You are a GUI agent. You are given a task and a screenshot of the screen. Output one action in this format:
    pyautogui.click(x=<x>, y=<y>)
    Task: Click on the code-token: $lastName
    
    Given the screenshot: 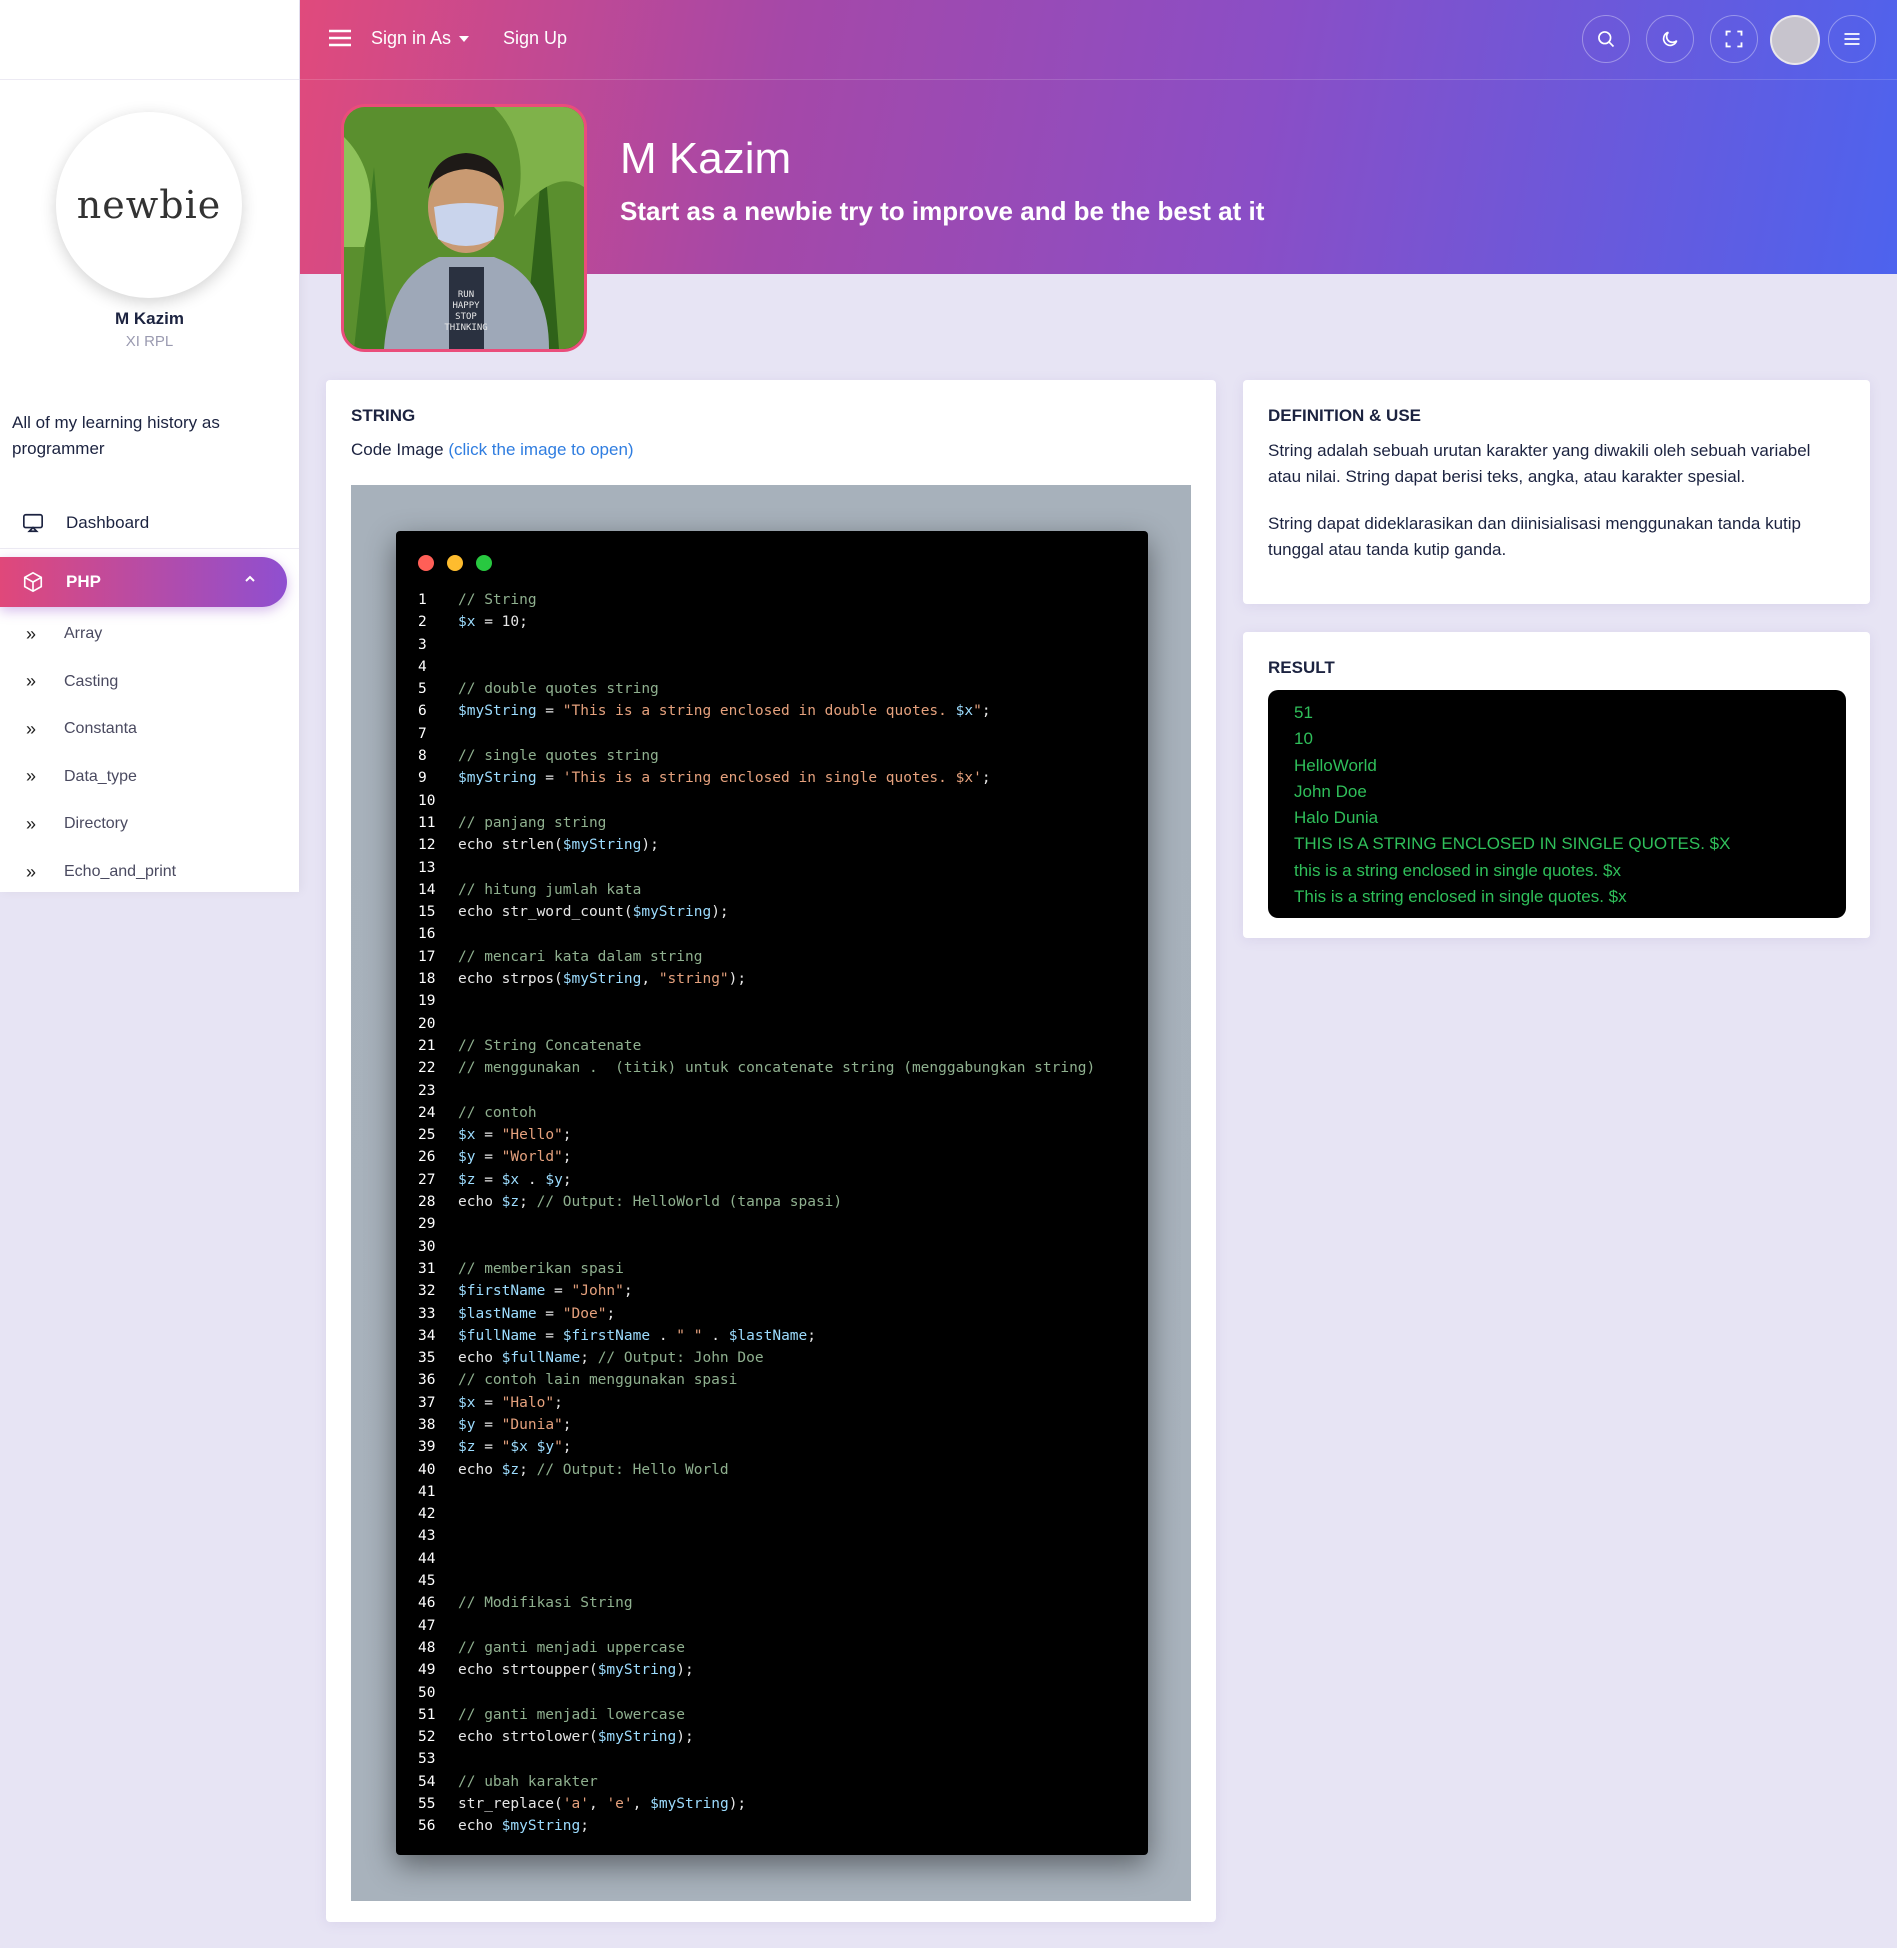 What is the action you would take?
    pyautogui.click(x=768, y=1335)
    